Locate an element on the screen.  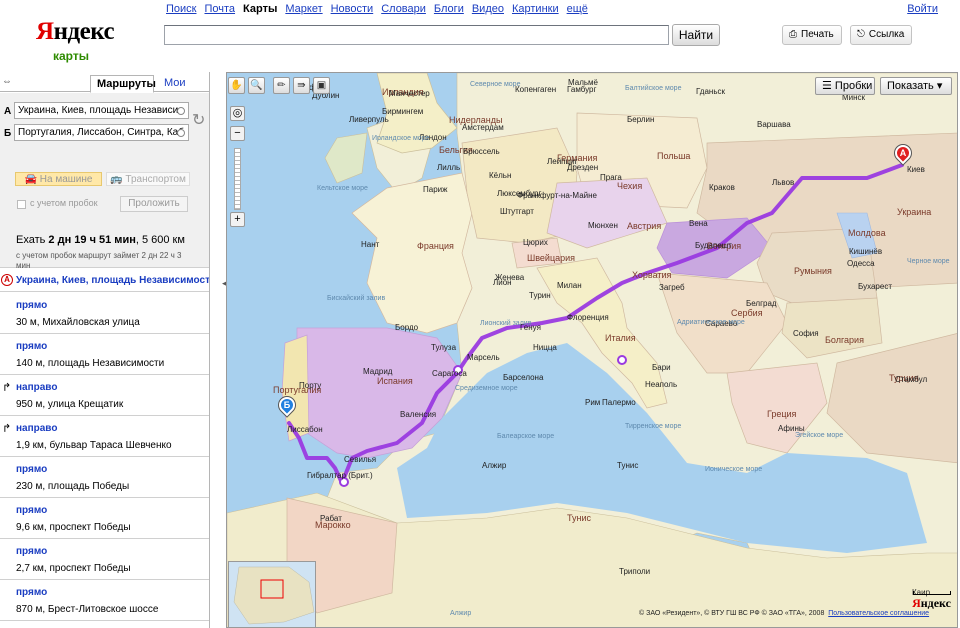
city-label: Люксембург is located at coordinates (519, 193).